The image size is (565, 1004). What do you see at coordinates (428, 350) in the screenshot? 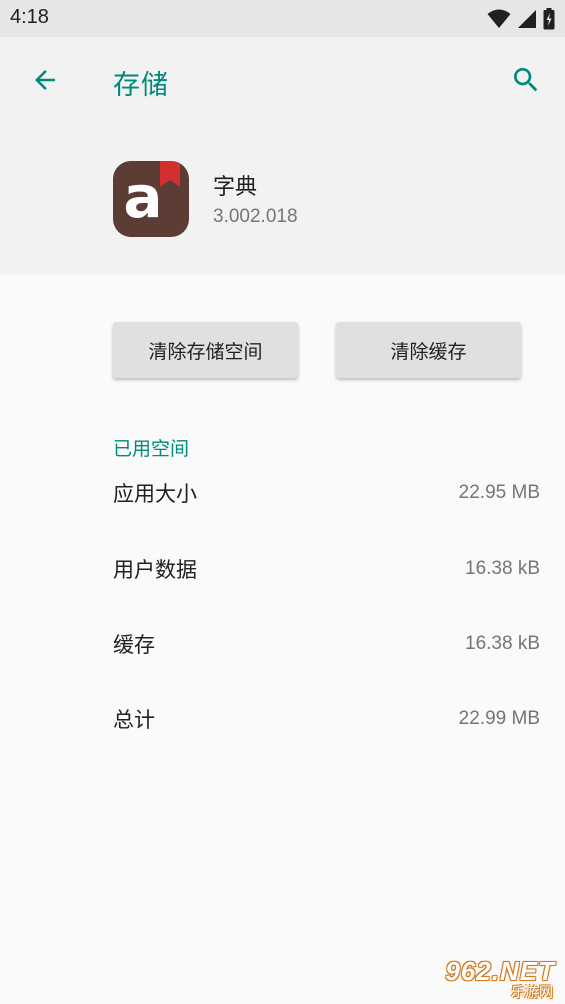
I see `clear-cache-button: 清除缓存` at bounding box center [428, 350].